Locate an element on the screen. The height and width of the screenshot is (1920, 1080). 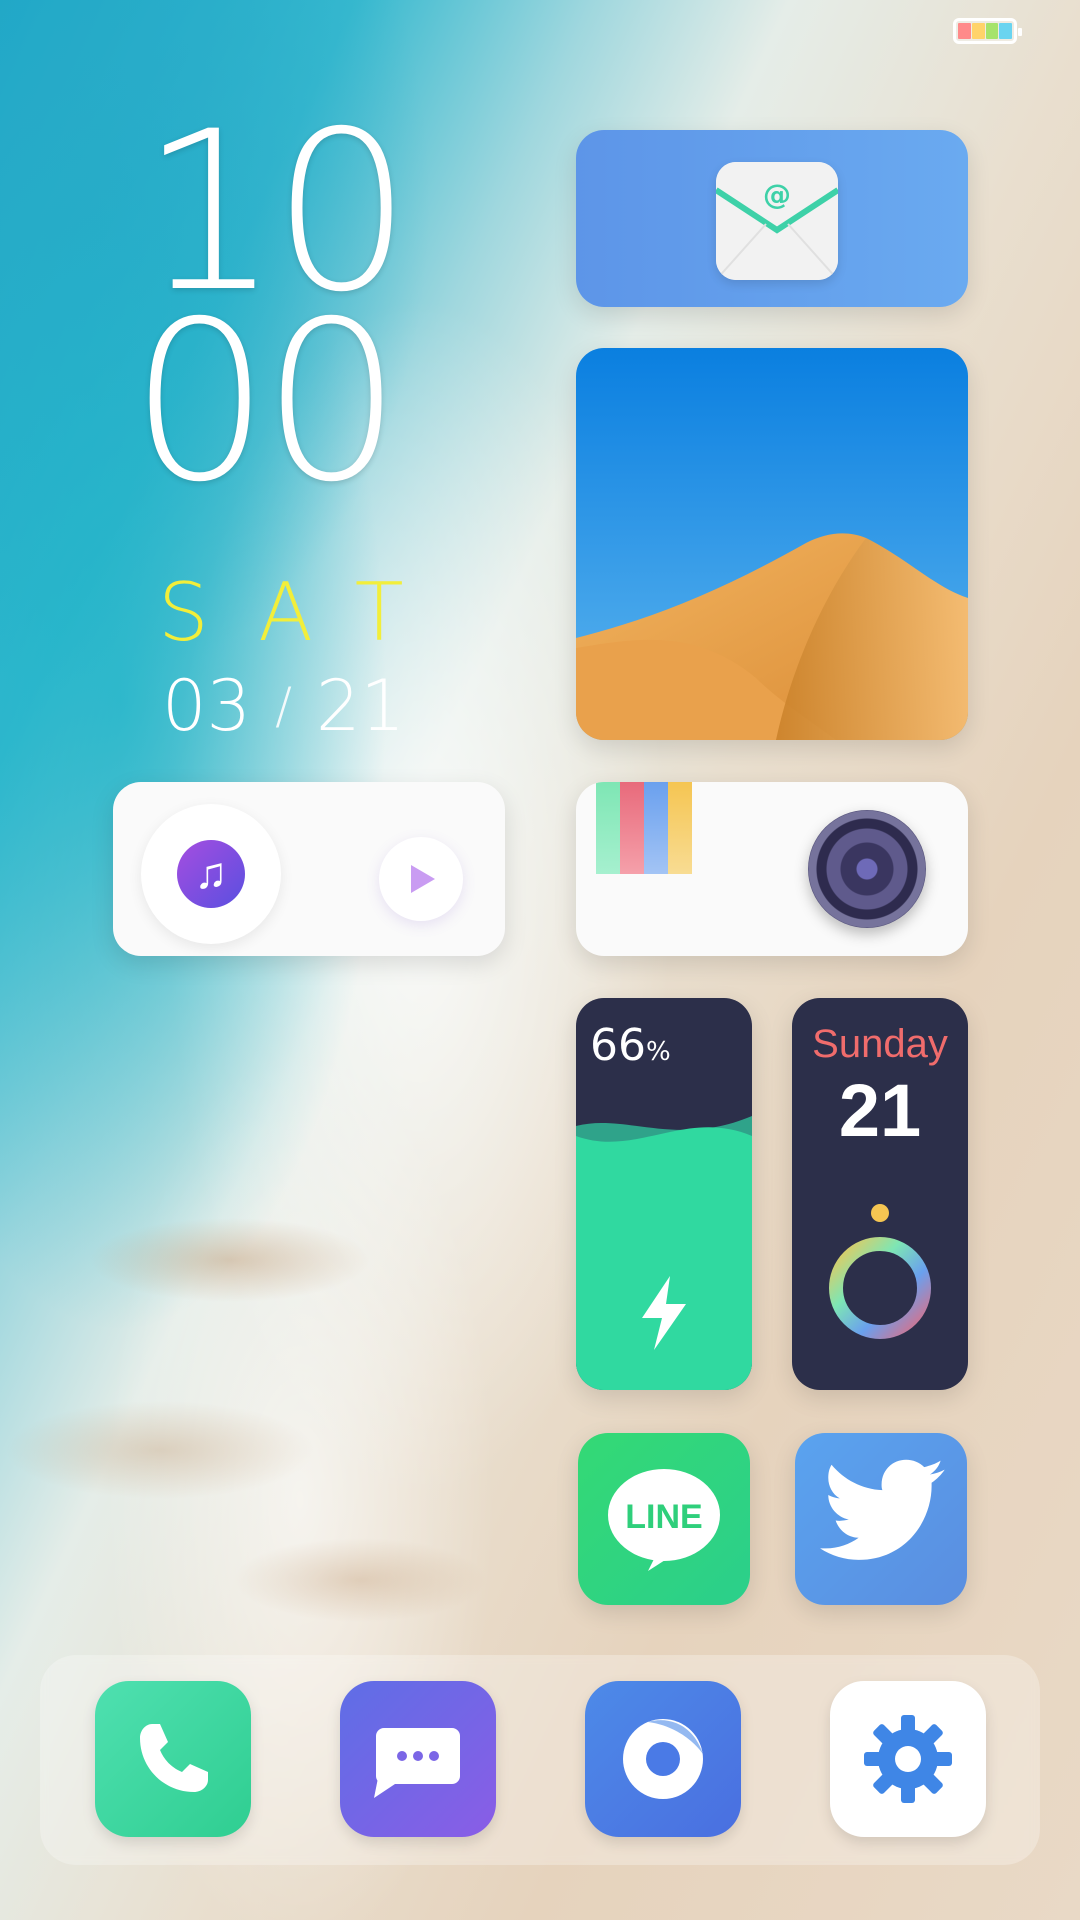
browser-icon is located at coordinates (663, 1759).